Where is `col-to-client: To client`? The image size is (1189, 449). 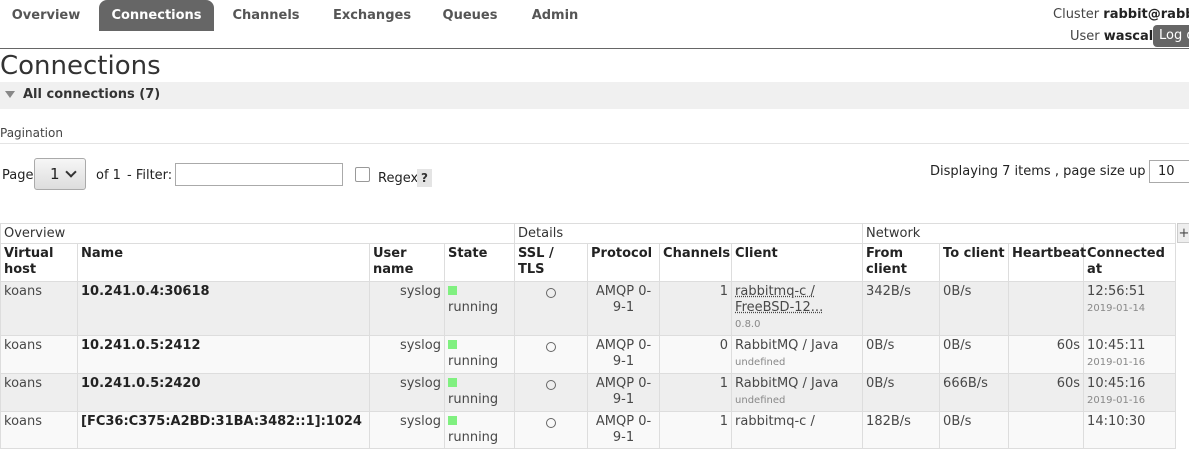
col-to-client: To client is located at coordinates (974, 262).